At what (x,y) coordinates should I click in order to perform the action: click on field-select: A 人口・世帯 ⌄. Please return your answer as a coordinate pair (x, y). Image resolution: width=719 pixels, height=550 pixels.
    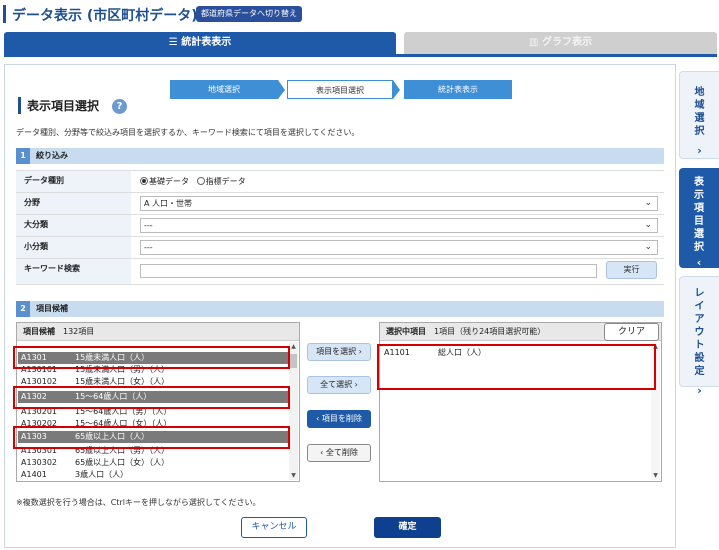
    Looking at the image, I should click on (399, 203).